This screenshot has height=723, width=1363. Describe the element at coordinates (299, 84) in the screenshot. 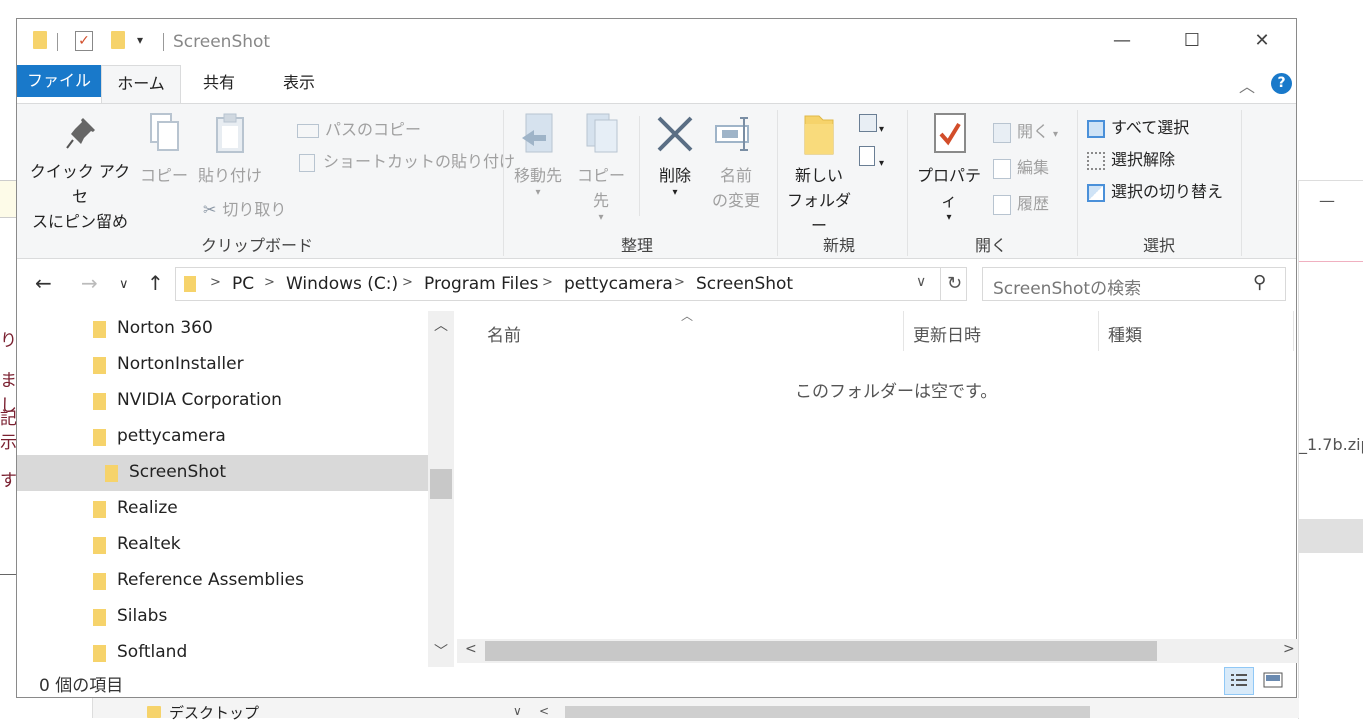

I see `tab-view: 表示` at that location.